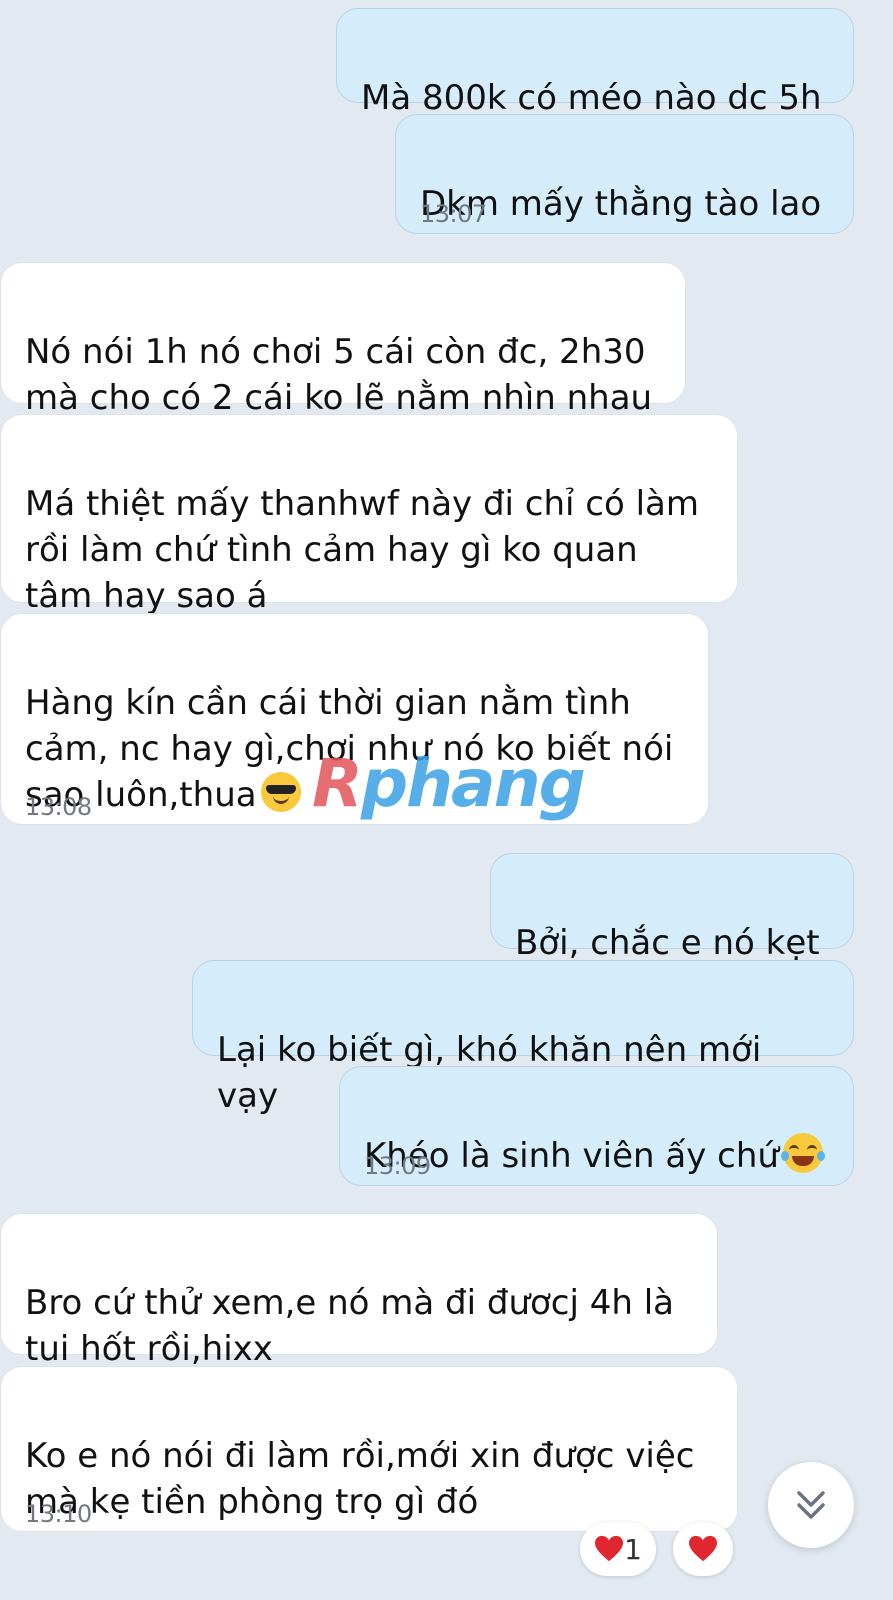 This screenshot has height=1600, width=893. What do you see at coordinates (595, 63) in the screenshot?
I see `message-bubble-outgoing: Mà 800k có méo nào dc 5h` at bounding box center [595, 63].